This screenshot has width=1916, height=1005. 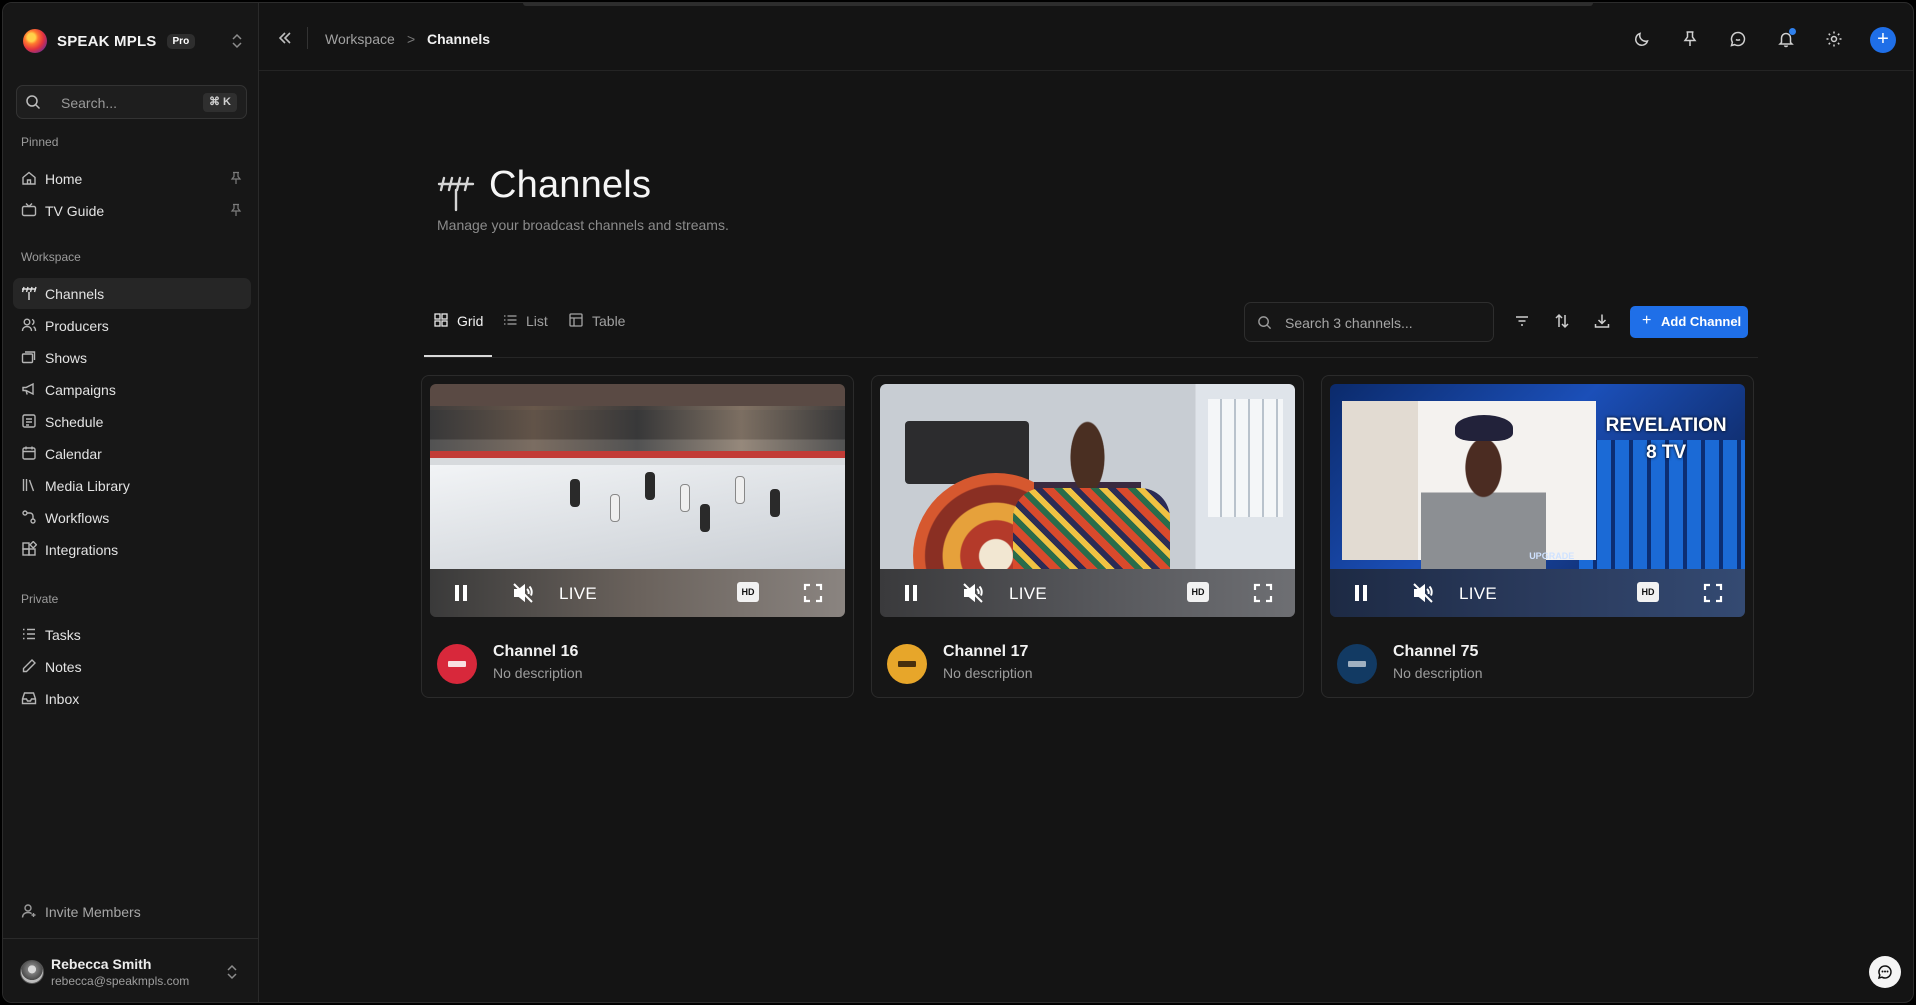 I want to click on sidebar-item-label: Integrations, so click(x=82, y=550).